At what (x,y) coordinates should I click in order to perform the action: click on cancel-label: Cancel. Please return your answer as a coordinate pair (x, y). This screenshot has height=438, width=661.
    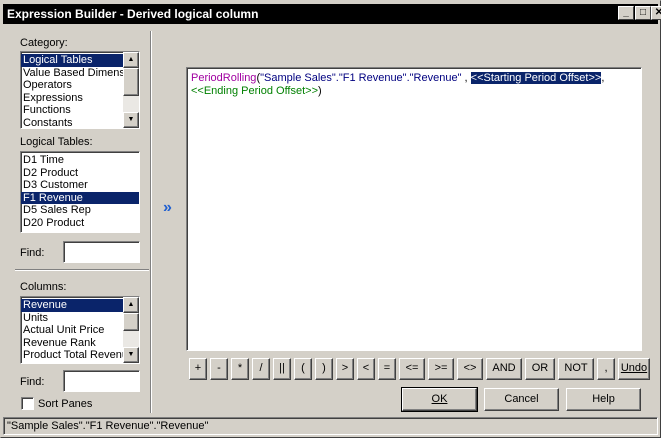
    Looking at the image, I should click on (521, 399).